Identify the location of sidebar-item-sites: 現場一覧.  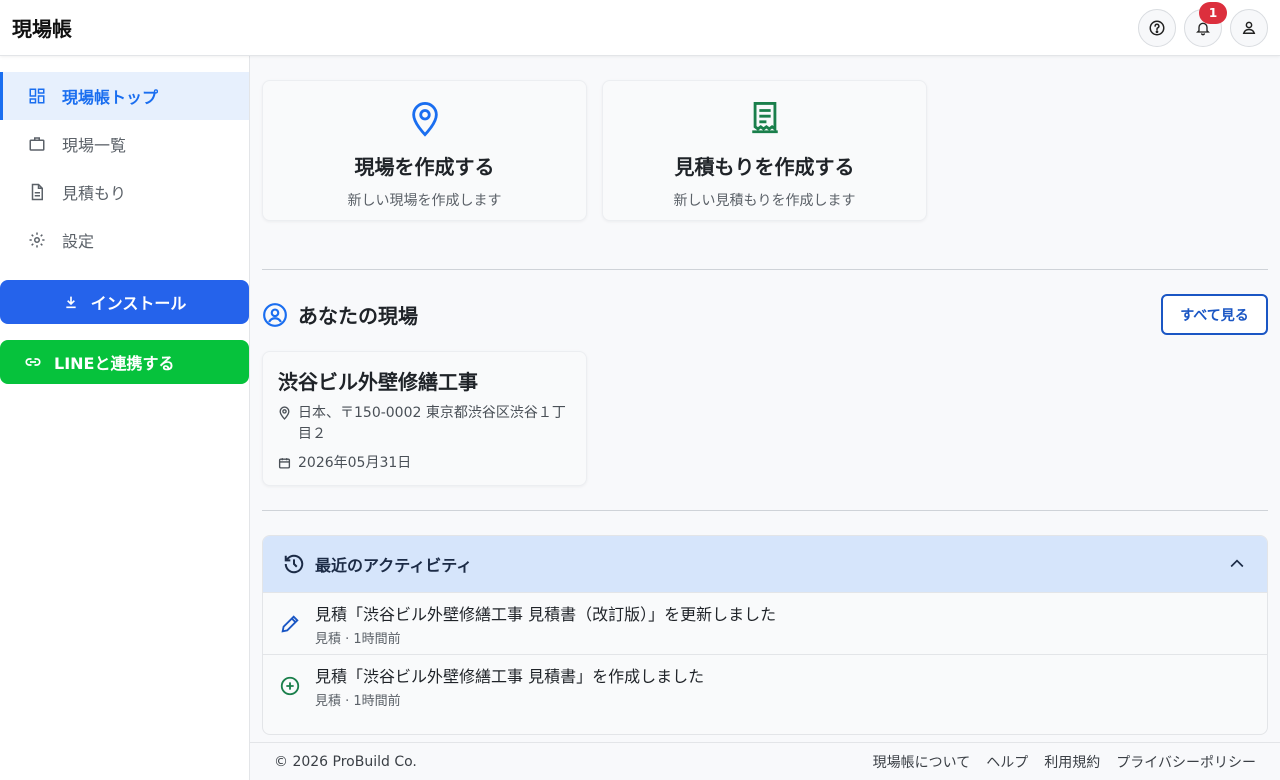
(124, 144).